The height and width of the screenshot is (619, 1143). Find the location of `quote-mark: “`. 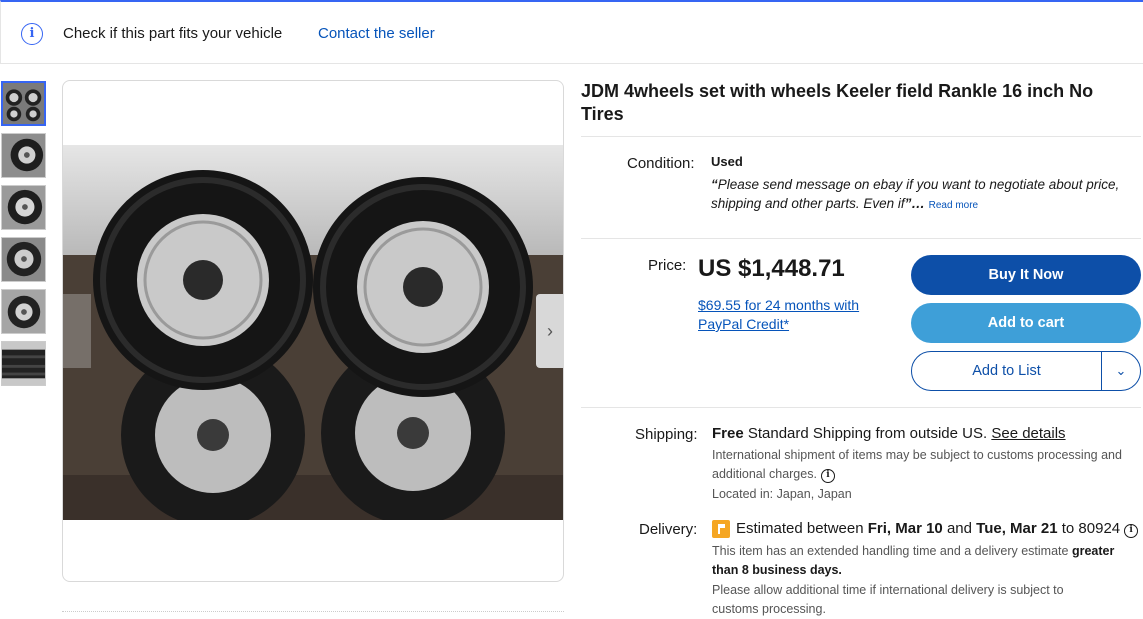

quote-mark: “ is located at coordinates (714, 184).